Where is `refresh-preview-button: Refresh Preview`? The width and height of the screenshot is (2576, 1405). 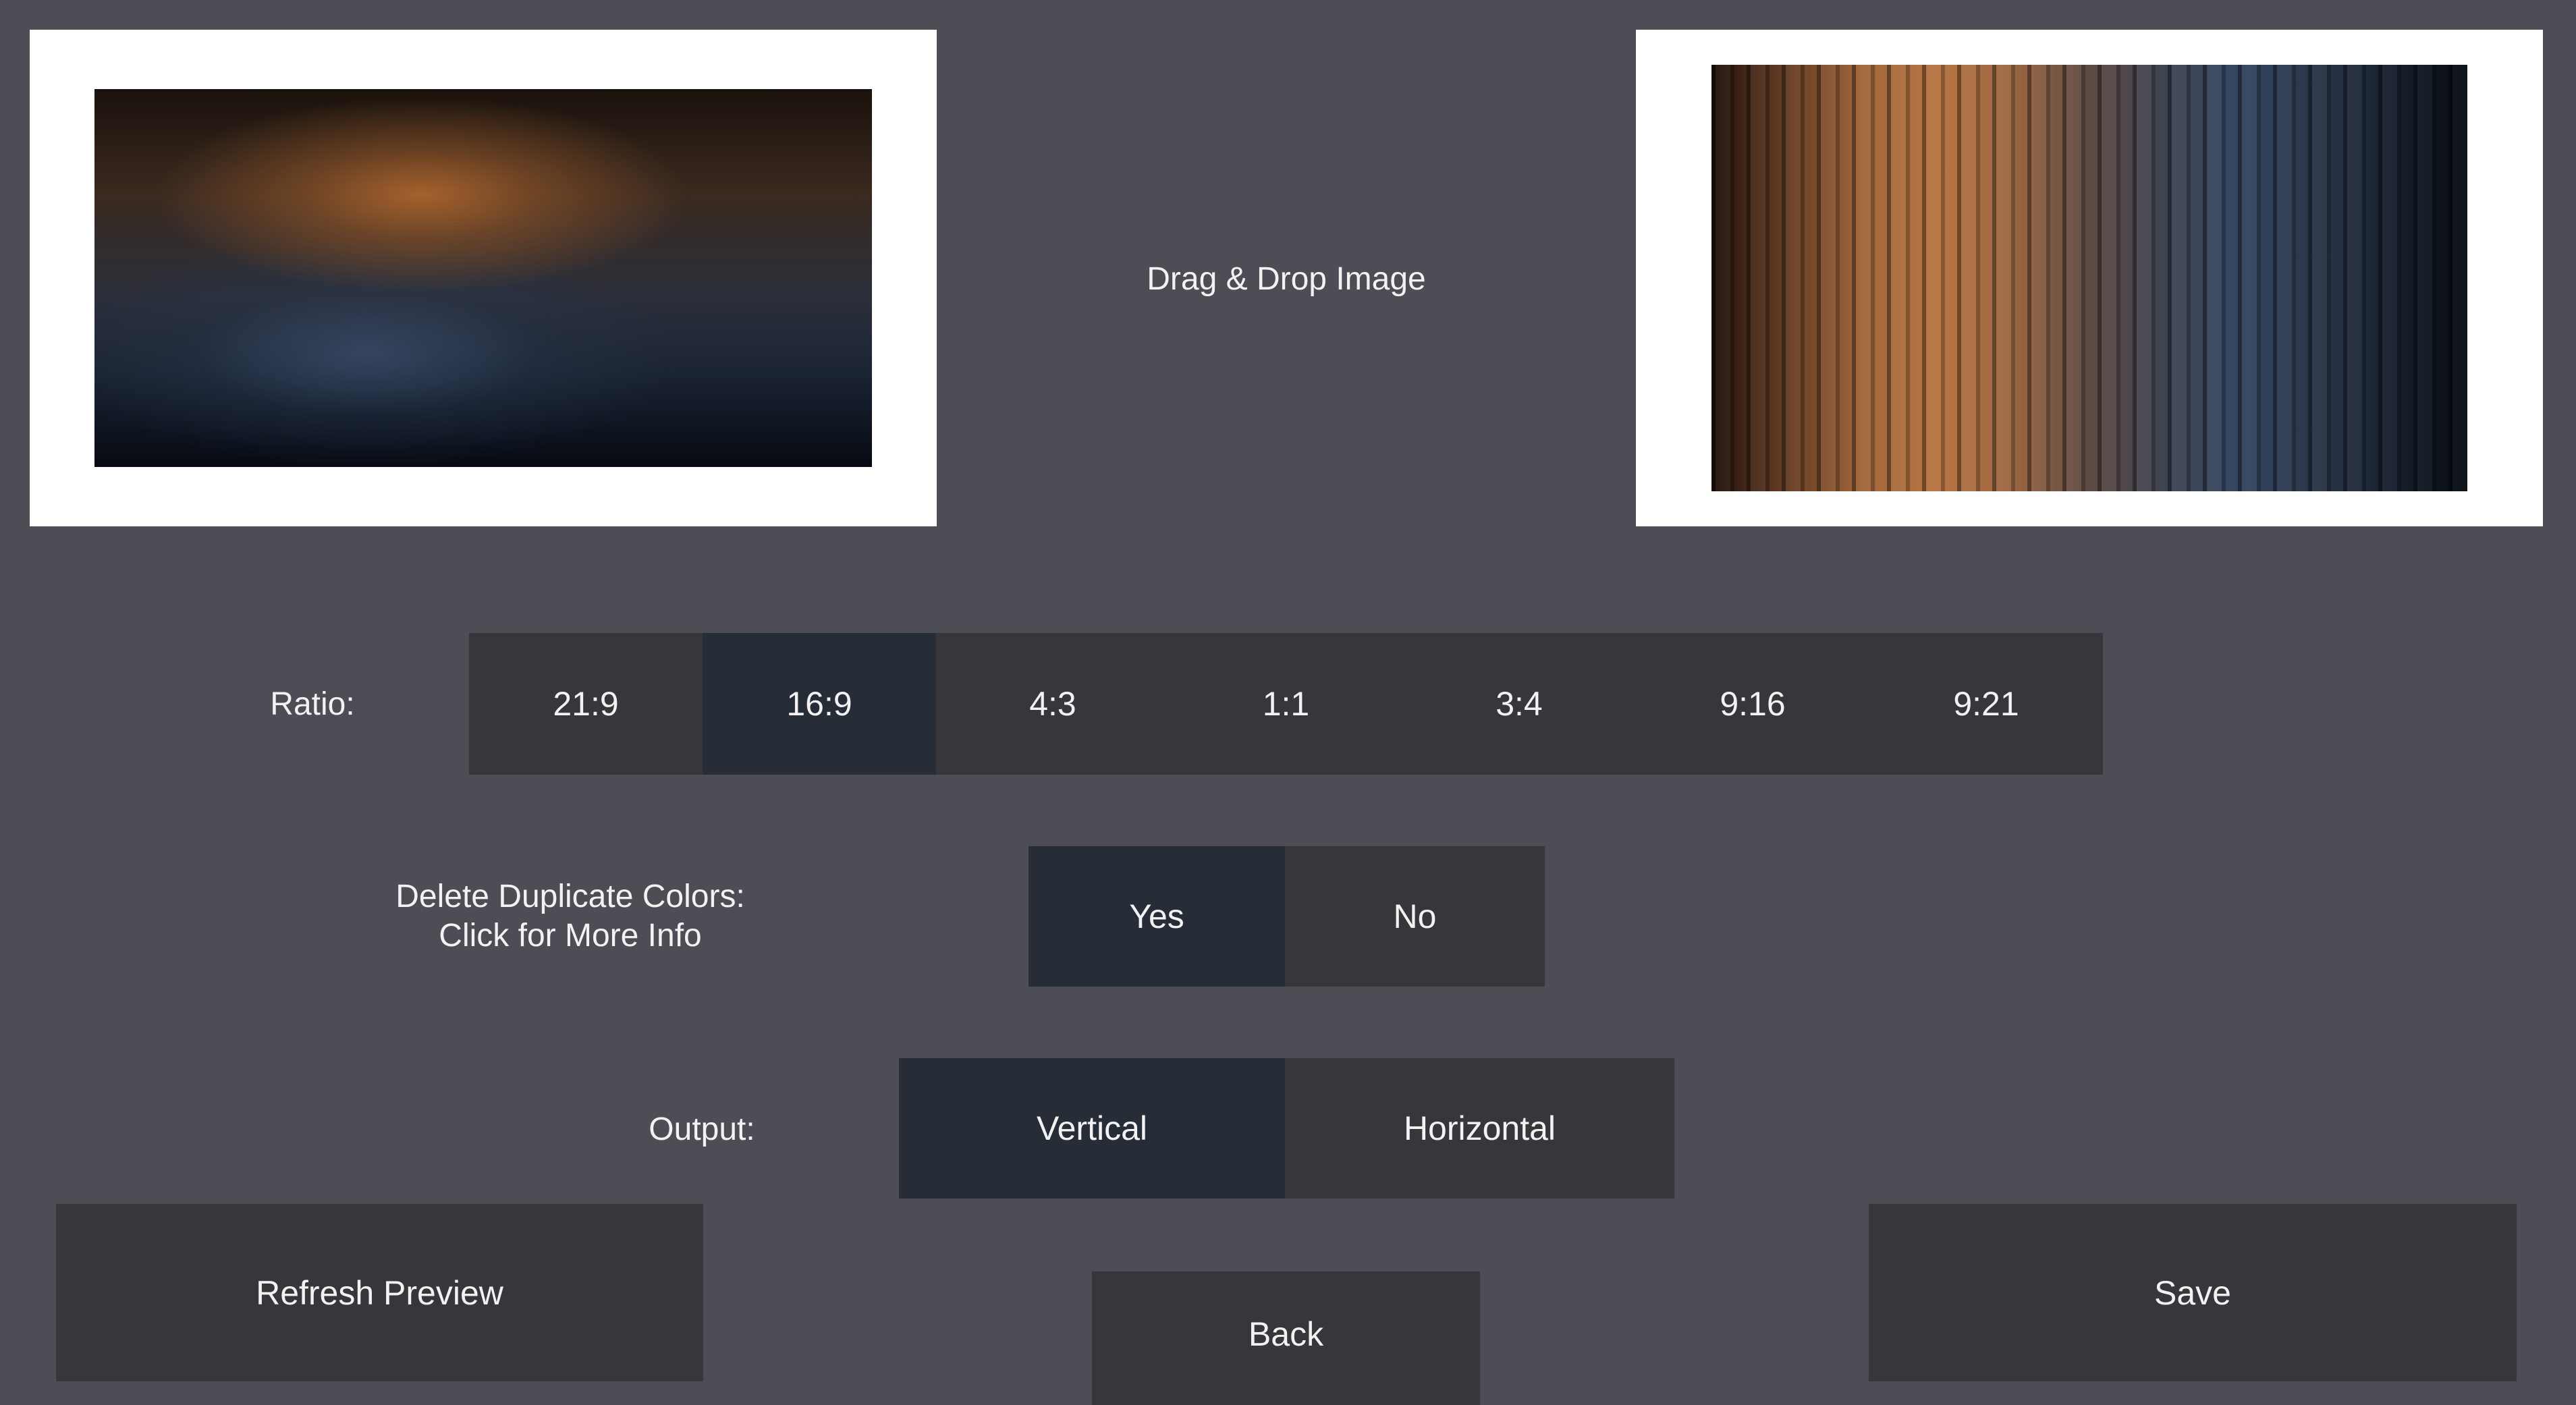
refresh-preview-button: Refresh Preview is located at coordinates (380, 1293).